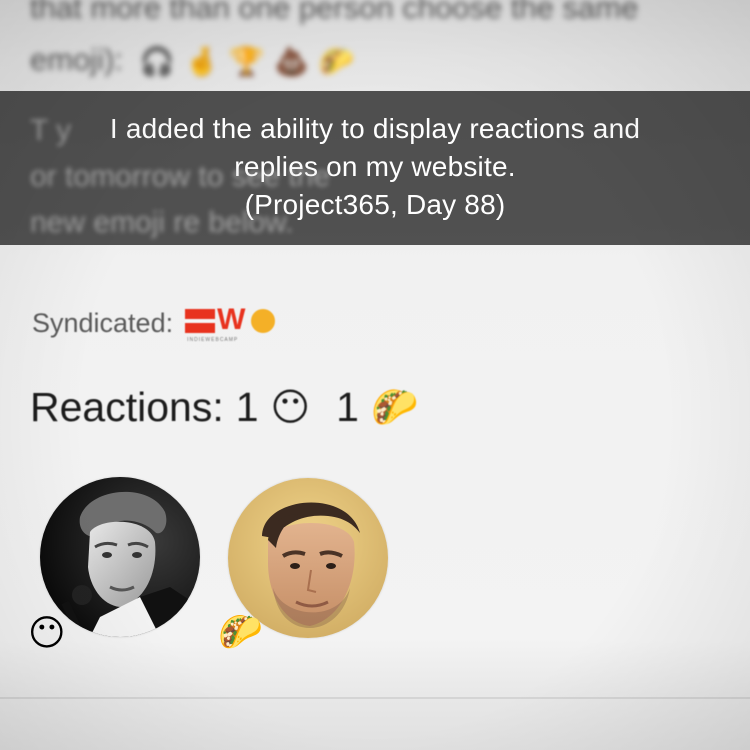 This screenshot has width=750, height=750. Describe the element at coordinates (394, 407) in the screenshot. I see `taco-icon: 🌮` at that location.